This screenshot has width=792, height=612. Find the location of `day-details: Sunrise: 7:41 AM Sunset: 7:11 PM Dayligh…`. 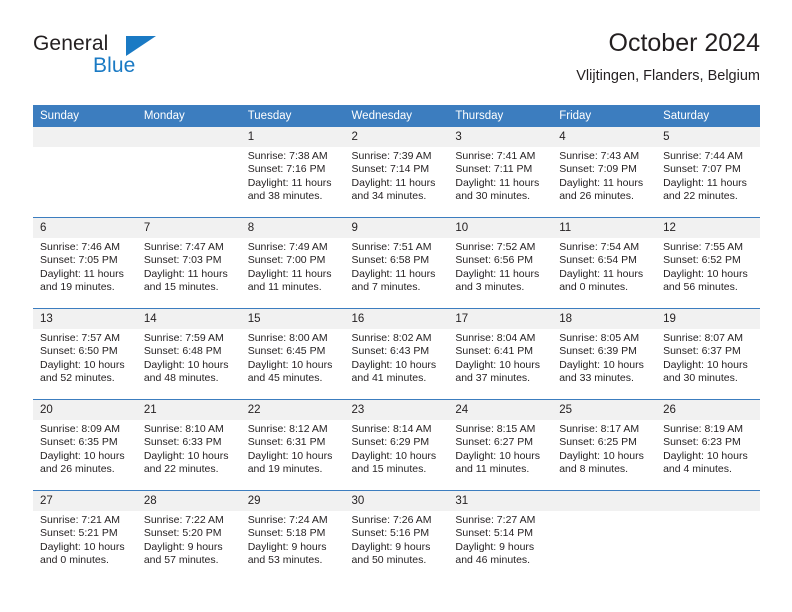

day-details: Sunrise: 7:41 AM Sunset: 7:11 PM Dayligh… is located at coordinates (500, 175).